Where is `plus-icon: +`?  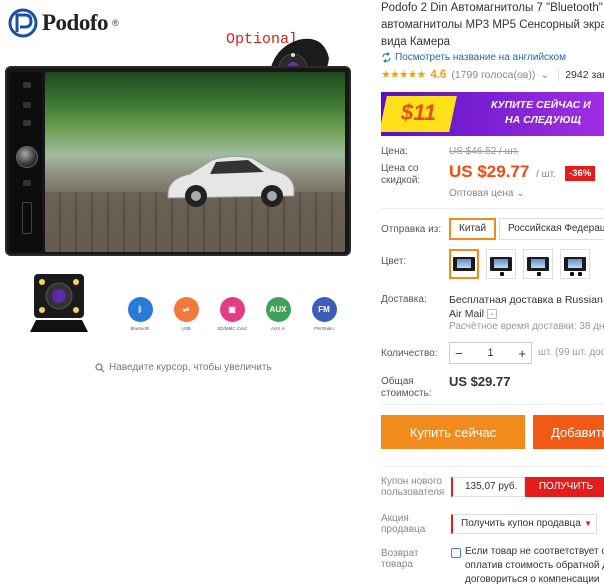 plus-icon: + is located at coordinates (522, 353).